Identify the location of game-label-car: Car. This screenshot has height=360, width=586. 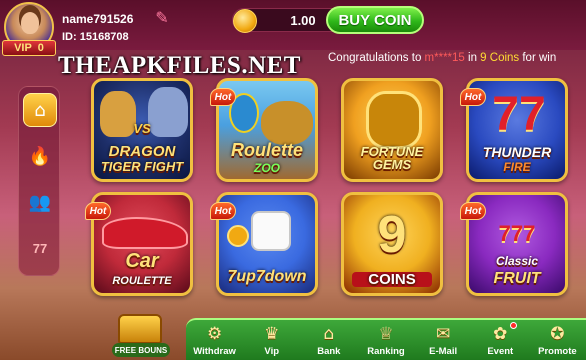
(142, 261).